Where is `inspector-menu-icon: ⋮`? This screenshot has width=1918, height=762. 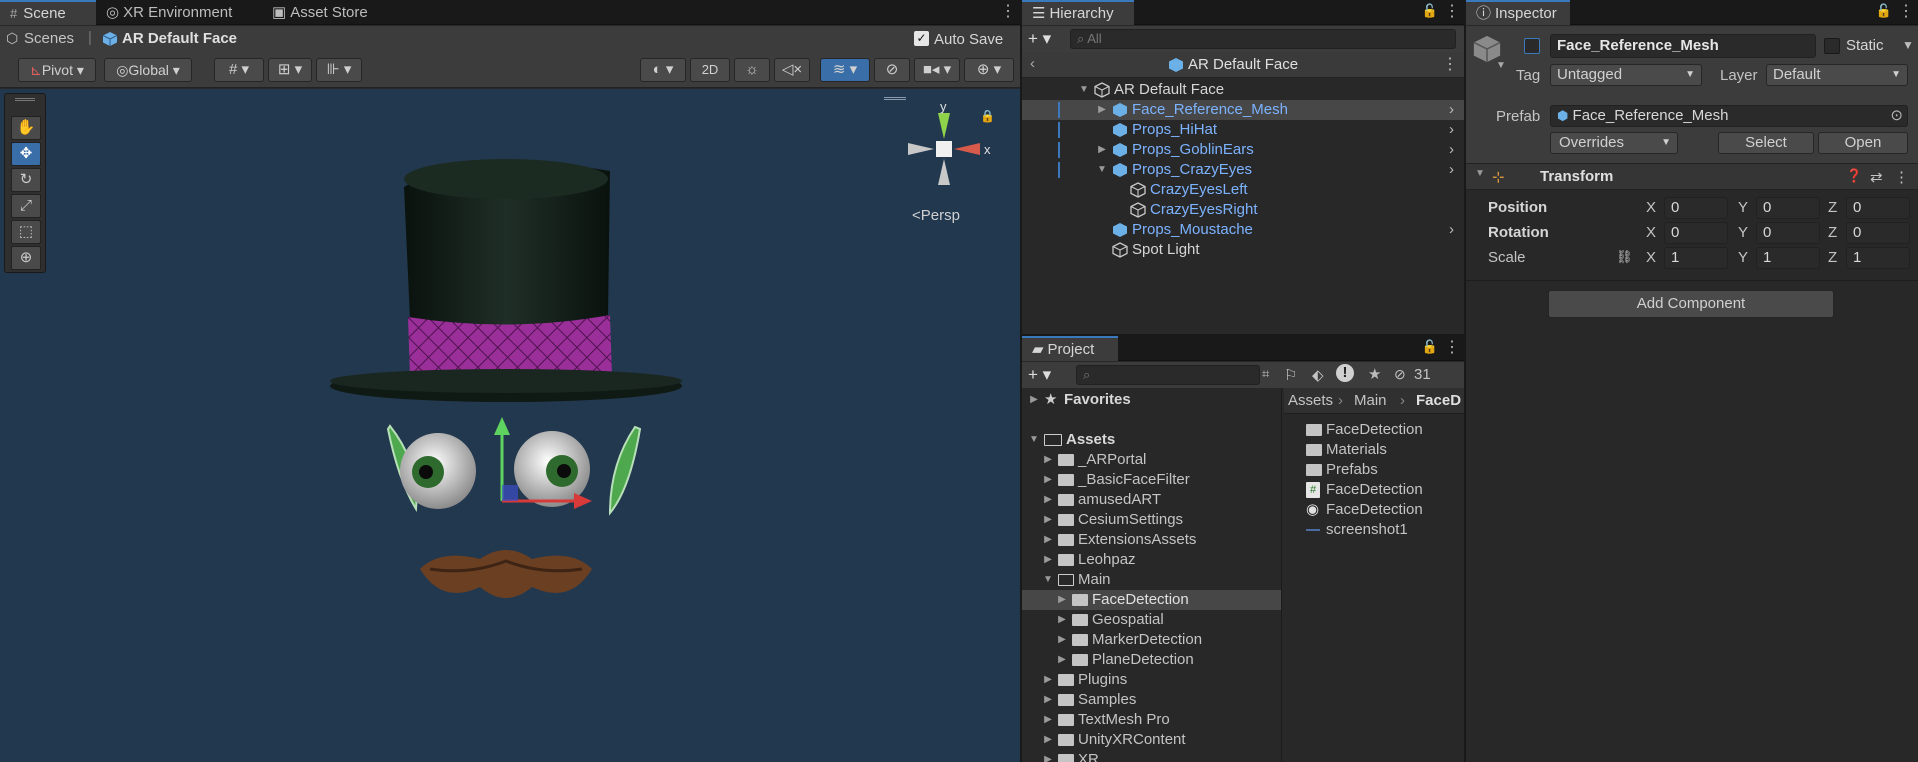 inspector-menu-icon: ⋮ is located at coordinates (1906, 12).